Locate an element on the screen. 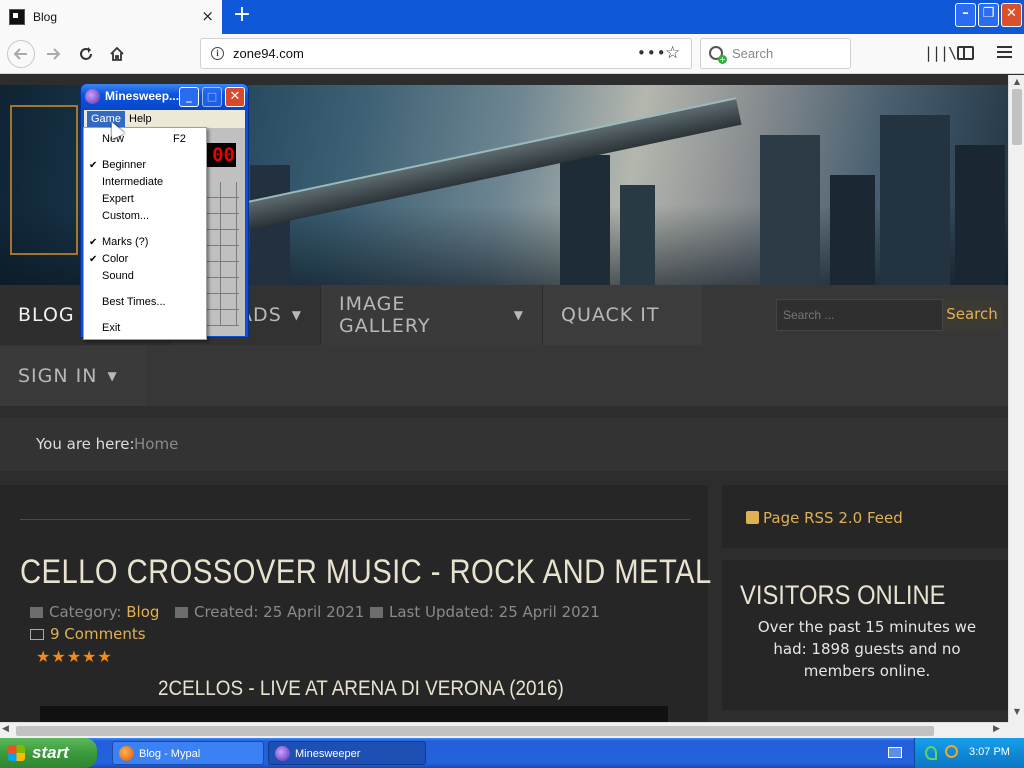 This screenshot has width=1024, height=768. menu-item-label: Color is located at coordinates (115, 259).